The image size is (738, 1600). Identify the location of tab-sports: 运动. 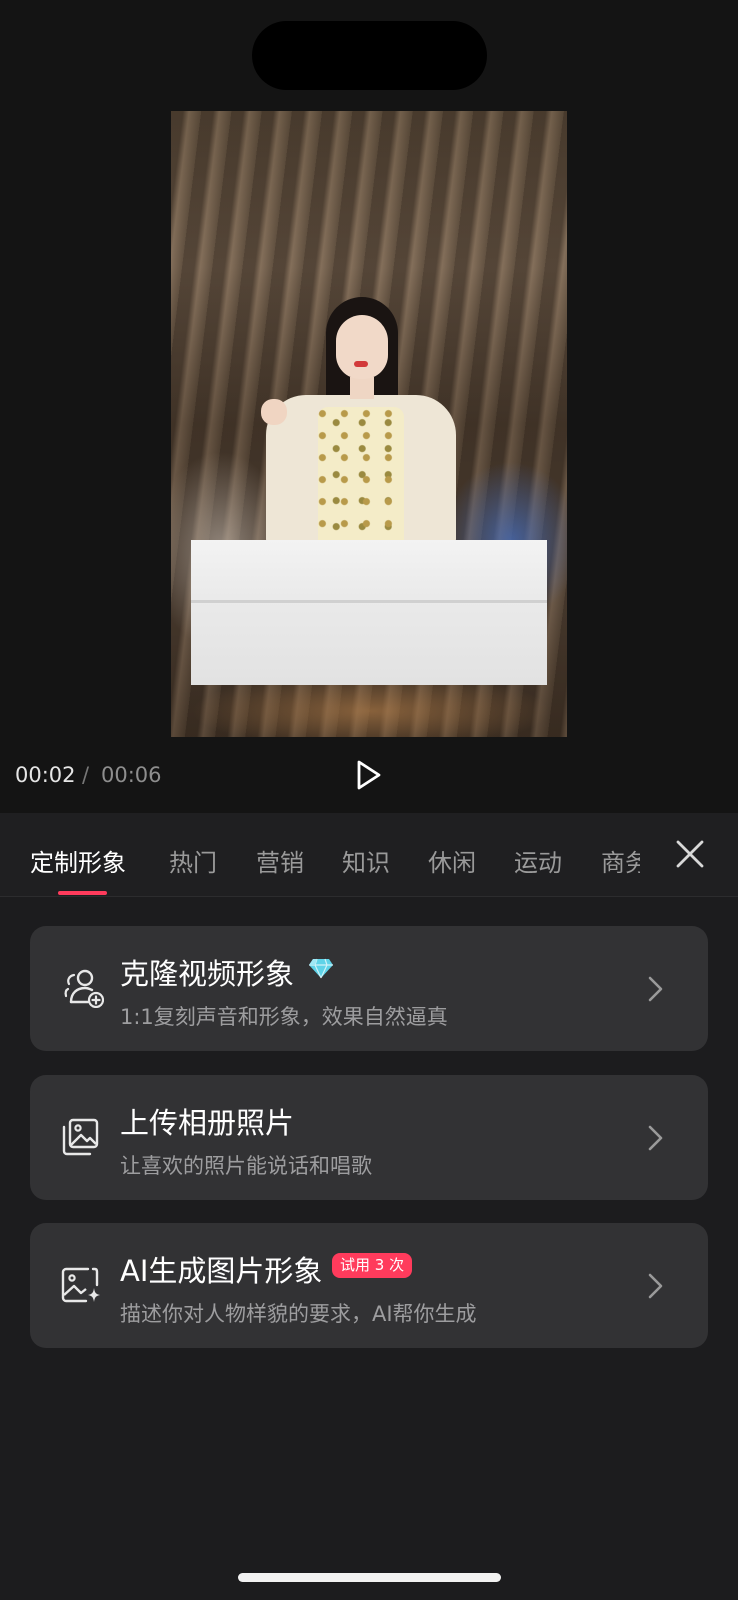
(538, 860).